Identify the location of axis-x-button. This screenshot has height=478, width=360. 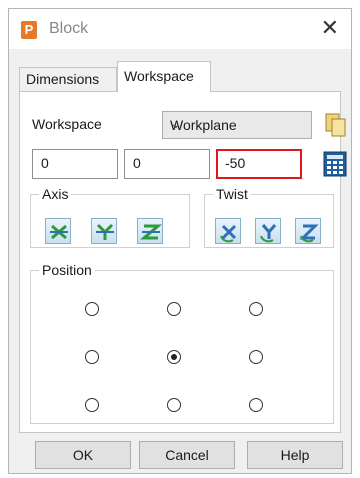
(58, 231).